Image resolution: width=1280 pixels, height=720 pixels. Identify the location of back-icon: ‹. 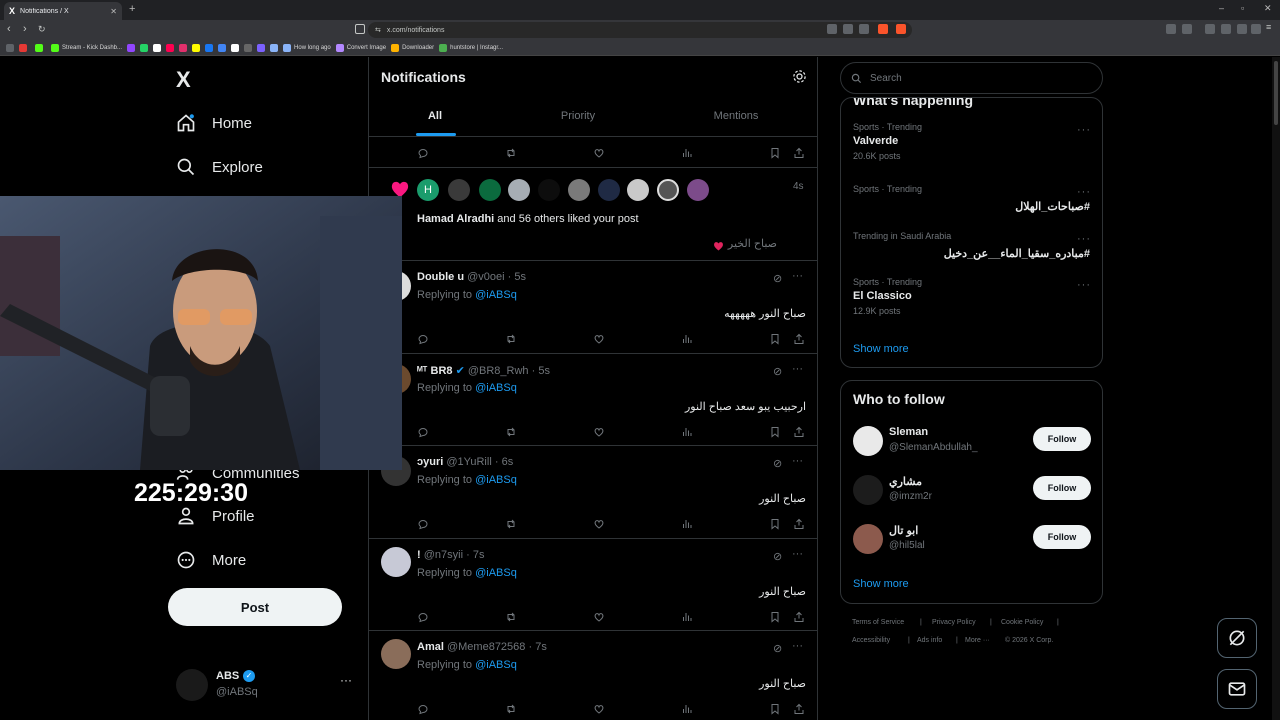
(9, 29).